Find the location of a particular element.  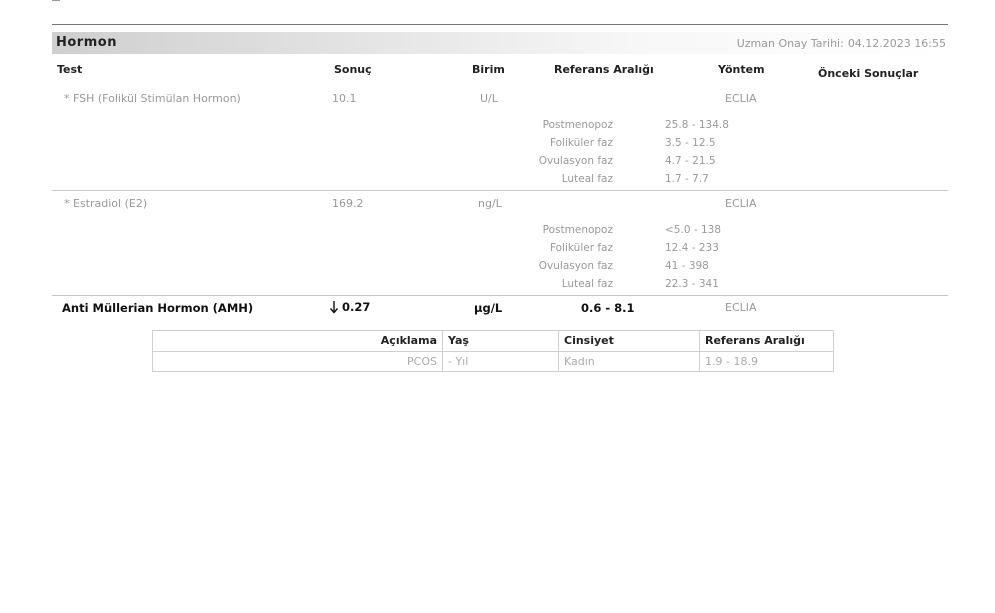

approval-label: Uzman Onay Tarihi: is located at coordinates (790, 43).